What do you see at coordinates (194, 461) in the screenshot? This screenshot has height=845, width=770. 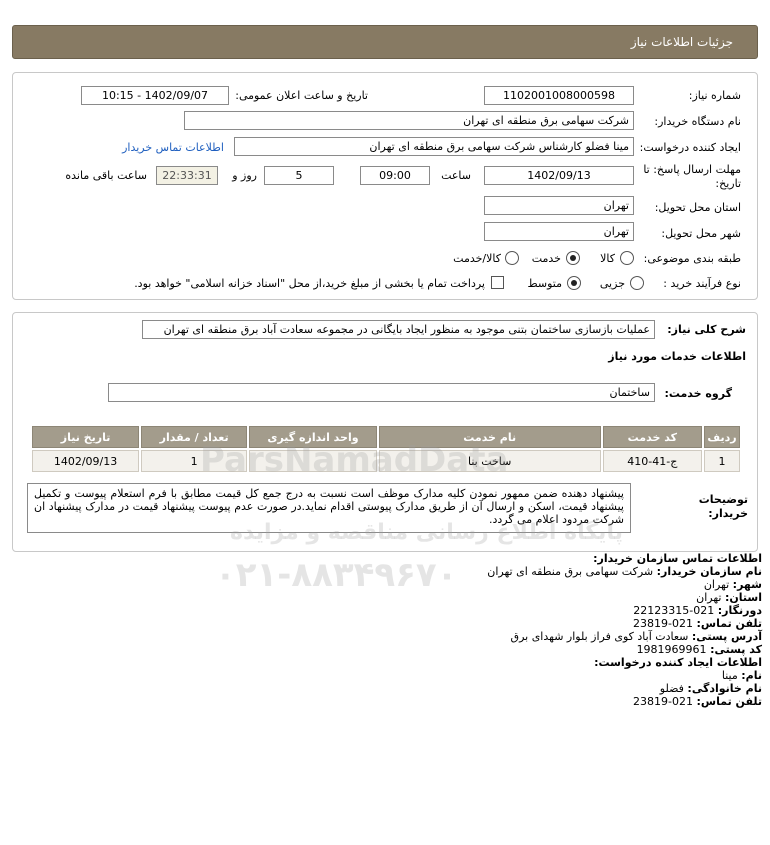 I see `cell-quantity: 1` at bounding box center [194, 461].